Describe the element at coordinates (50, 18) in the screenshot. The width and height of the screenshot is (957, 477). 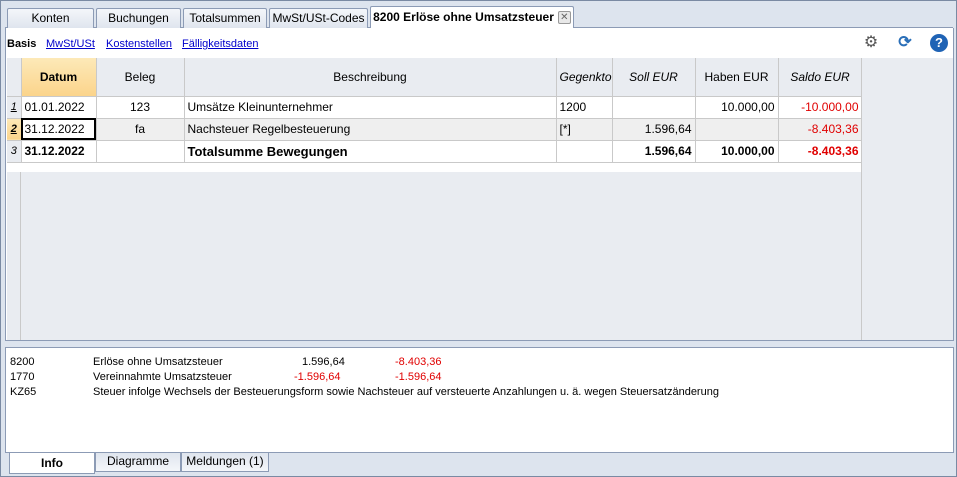
I see `tab-konten: Konten` at that location.